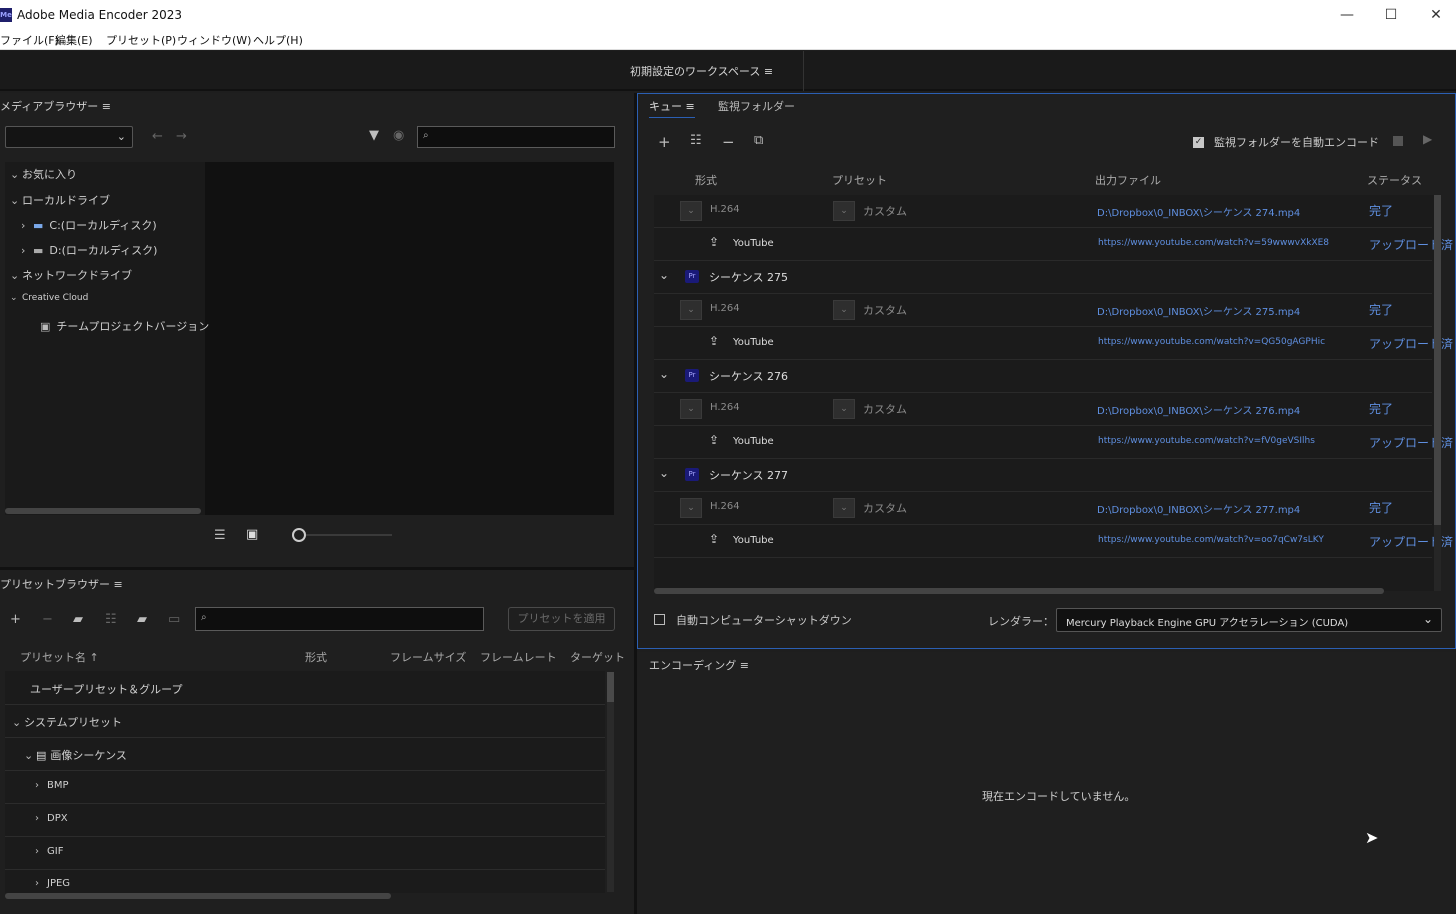  I want to click on queue-vertical-scrollbar, so click(1437, 393).